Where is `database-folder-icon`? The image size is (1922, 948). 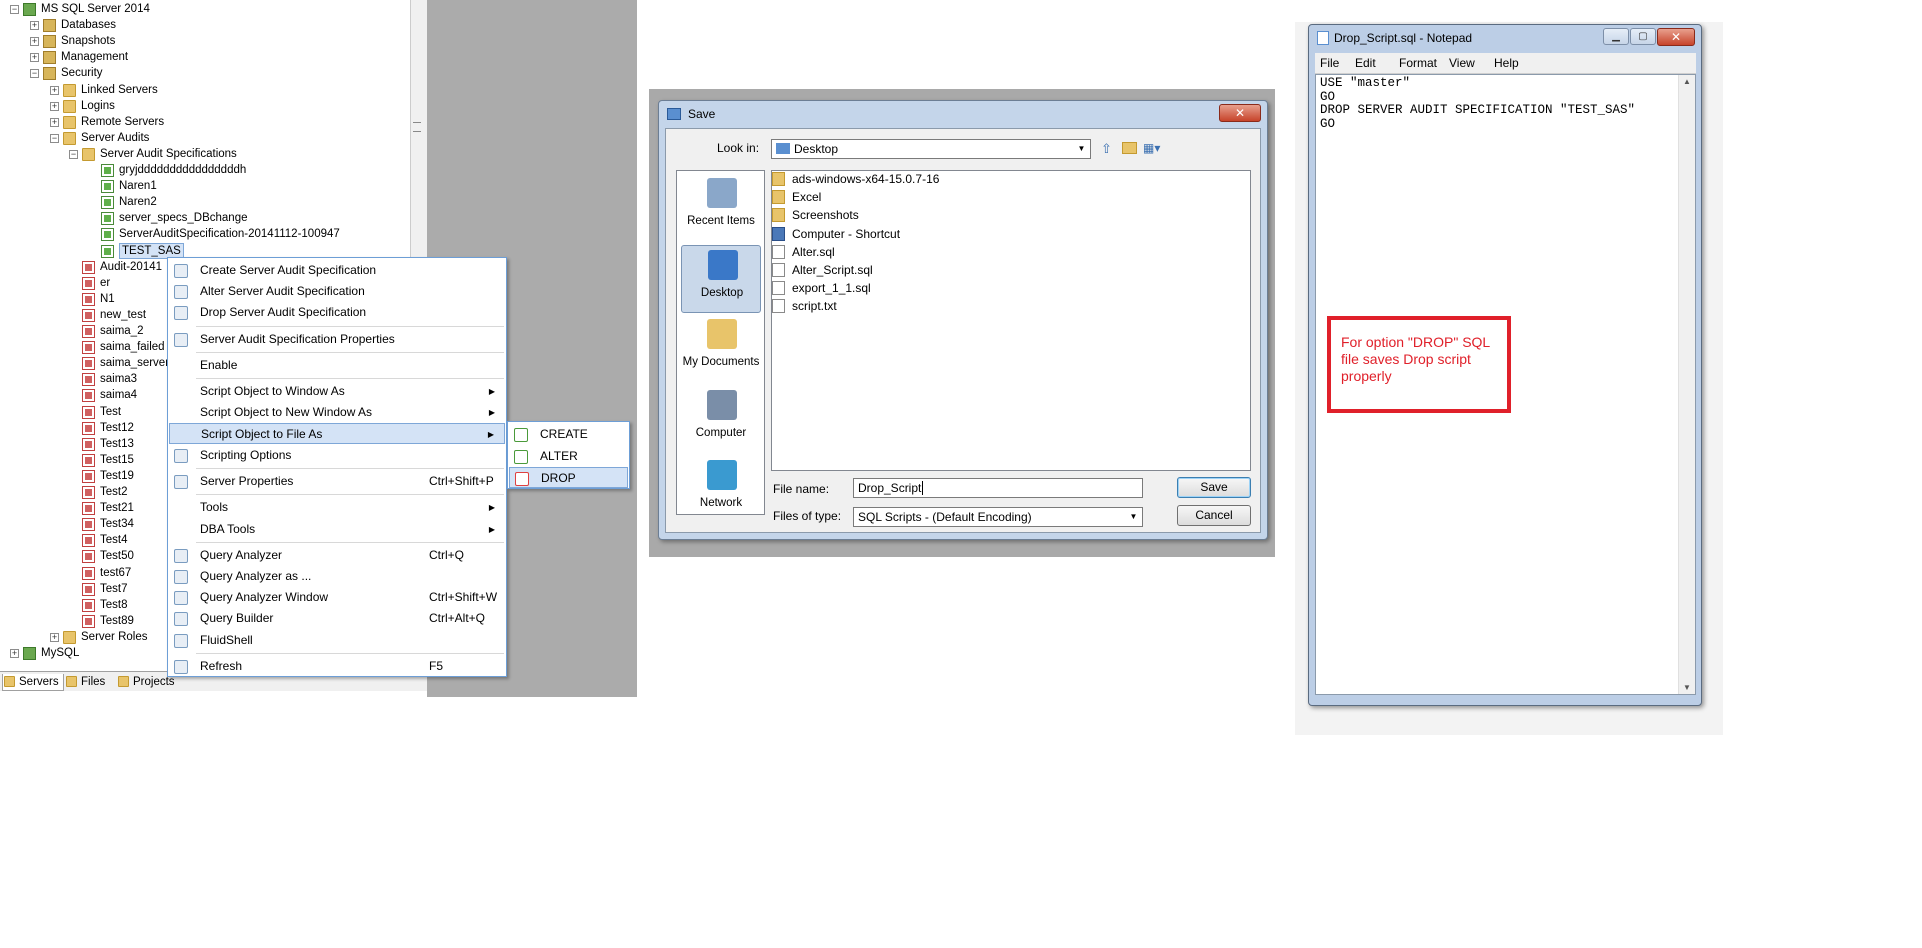
database-folder-icon is located at coordinates (49, 42).